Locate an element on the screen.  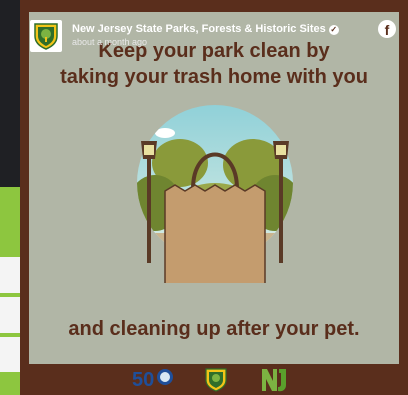
headline-line-2: taking your trash home with you is located at coordinates (214, 77).